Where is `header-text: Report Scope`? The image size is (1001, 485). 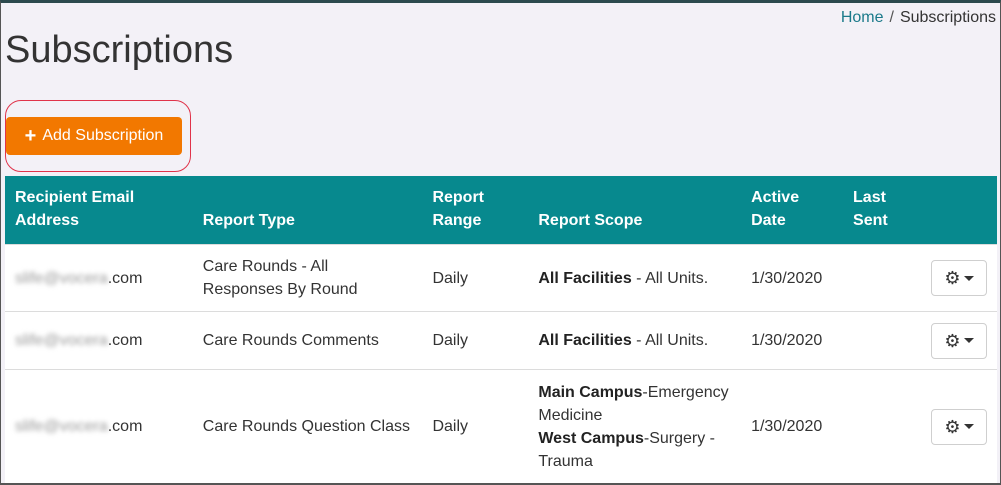
header-text: Report Scope is located at coordinates (590, 220).